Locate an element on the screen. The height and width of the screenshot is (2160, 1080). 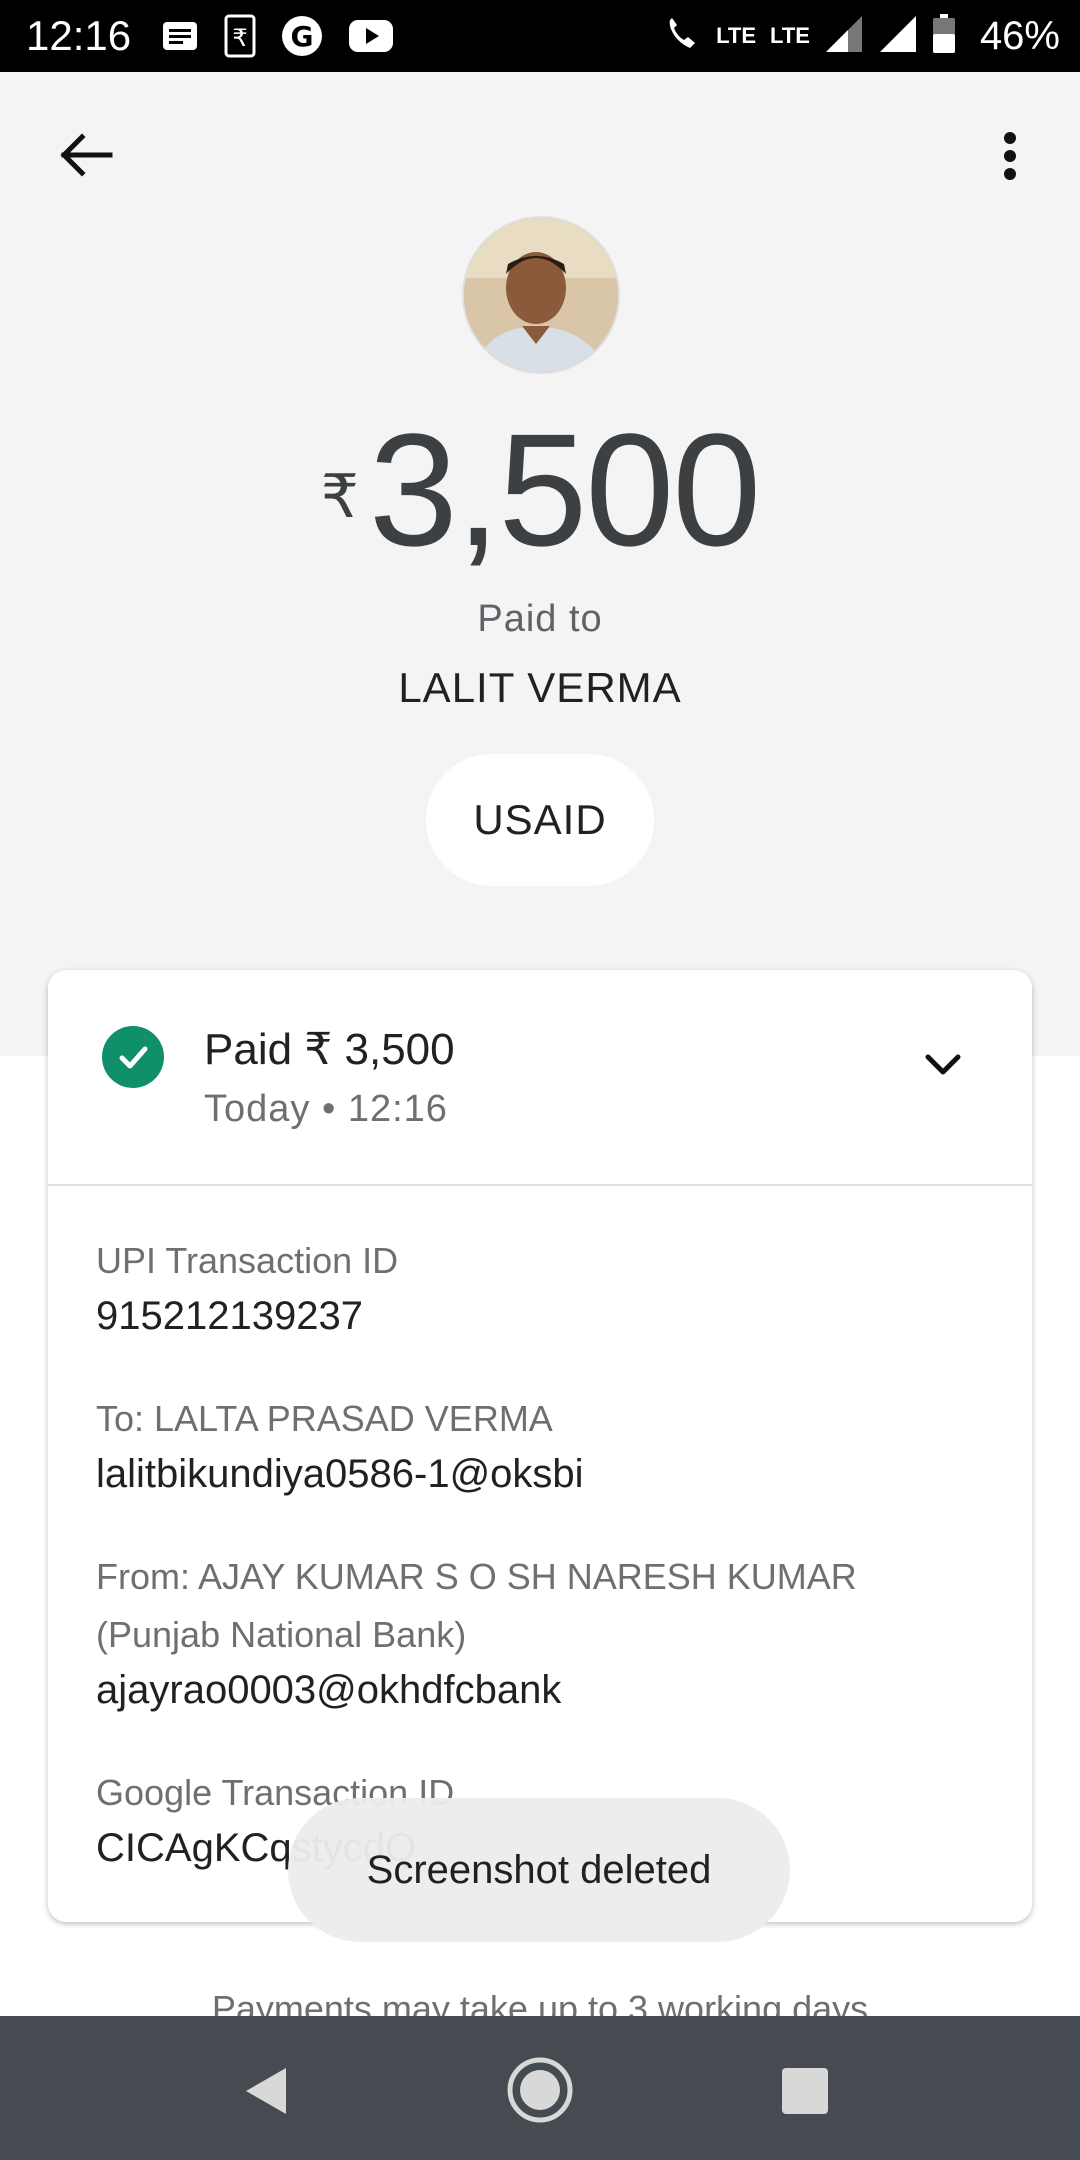
triangle-back-icon is located at coordinates (266, 2091).